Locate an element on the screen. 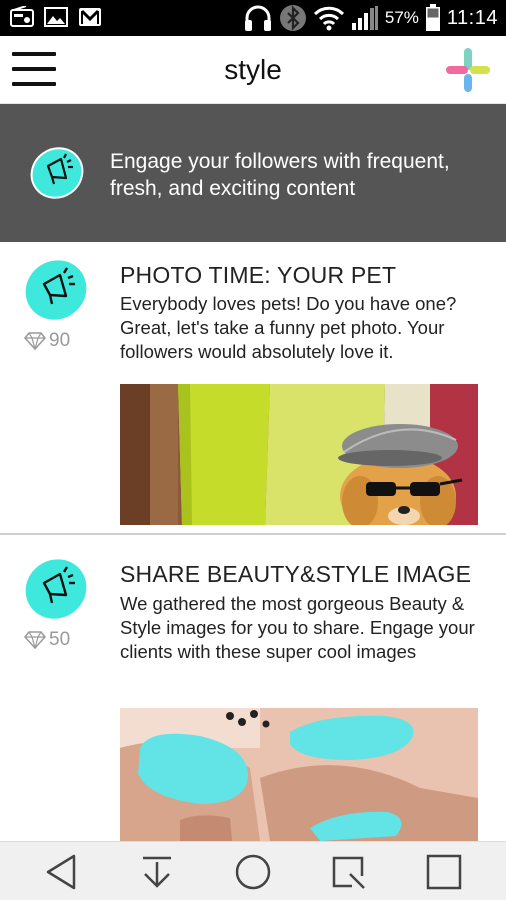 The height and width of the screenshot is (900, 506). radio-icon is located at coordinates (22, 16).